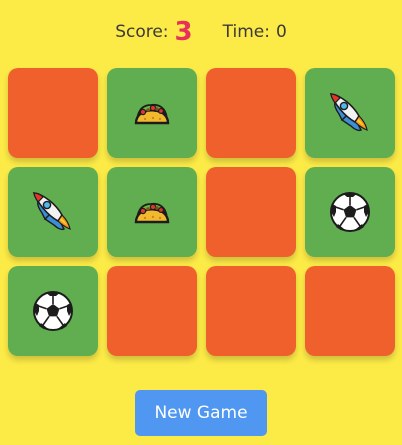 Image resolution: width=402 pixels, height=445 pixels. Describe the element at coordinates (246, 32) in the screenshot. I see `time-label: Time:` at that location.